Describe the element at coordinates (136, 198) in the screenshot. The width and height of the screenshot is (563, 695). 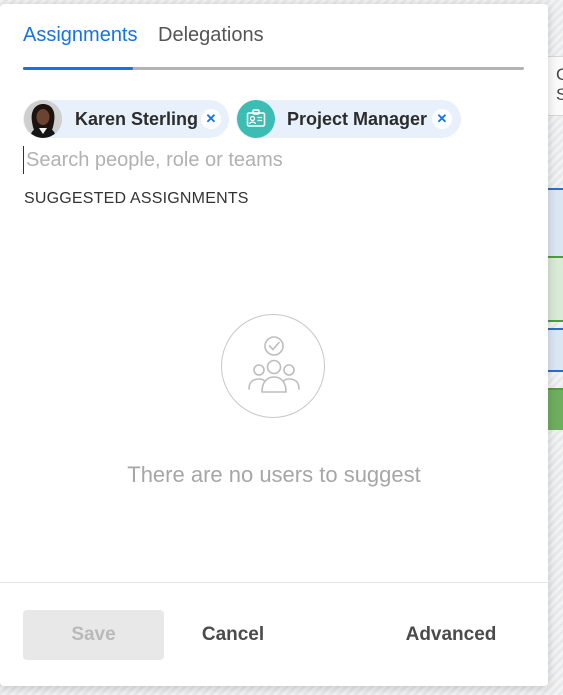
I see `suggested-assignments-heading: SUGGESTED ASSIGNMENTS` at that location.